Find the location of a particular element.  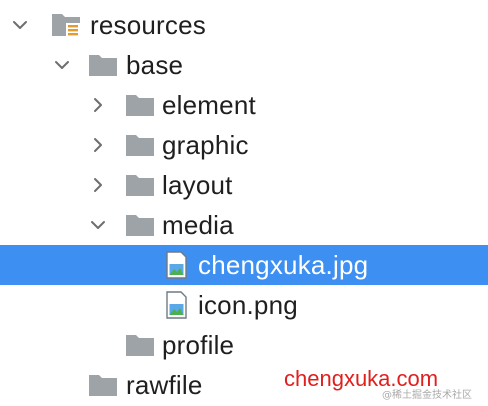

tree-label-media: media is located at coordinates (198, 224).